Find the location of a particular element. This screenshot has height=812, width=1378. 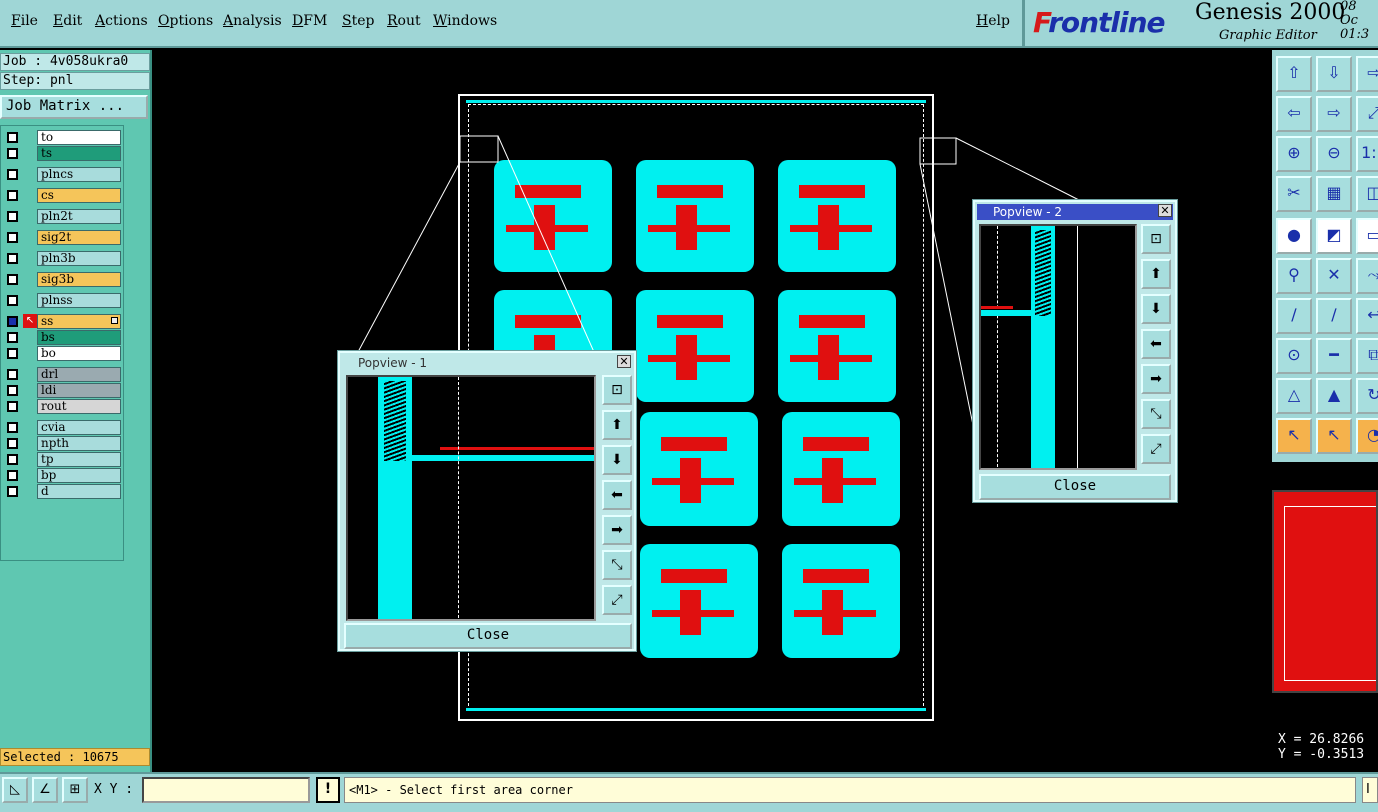

pan-down-icon: ⇩ is located at coordinates (1334, 74).